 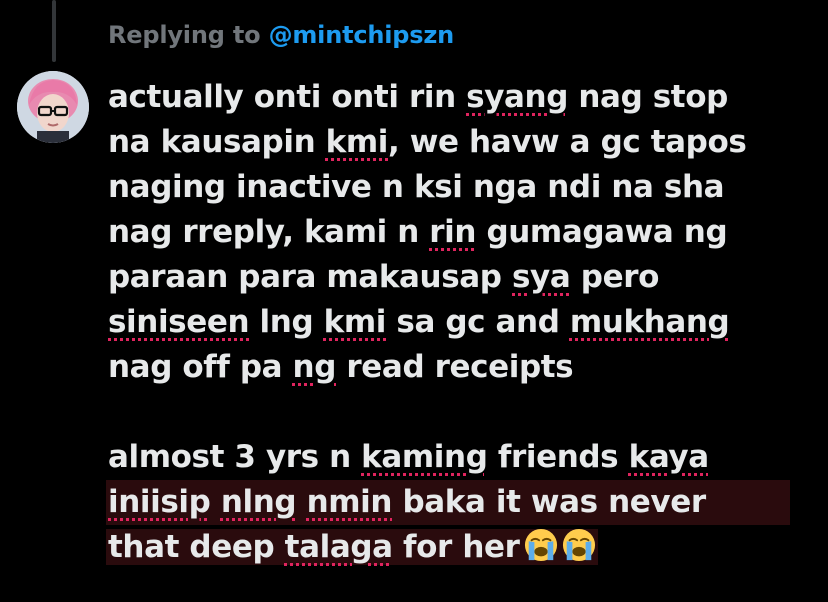 I want to click on tweet-line: nag rreply, kami n rin gumagawa ng, so click(x=458, y=232).